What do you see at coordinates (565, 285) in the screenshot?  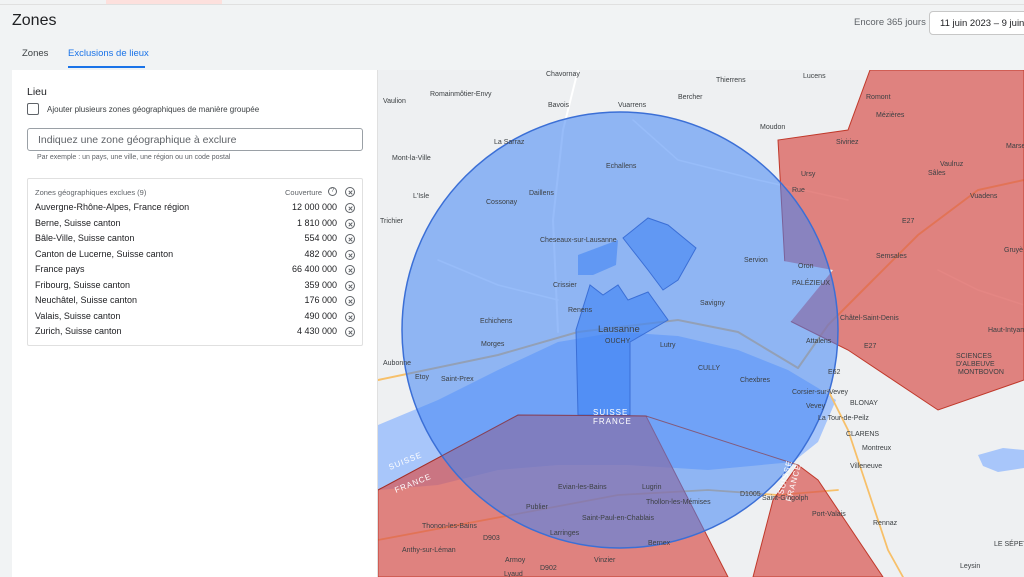 I see `svg-text: Crissier` at bounding box center [565, 285].